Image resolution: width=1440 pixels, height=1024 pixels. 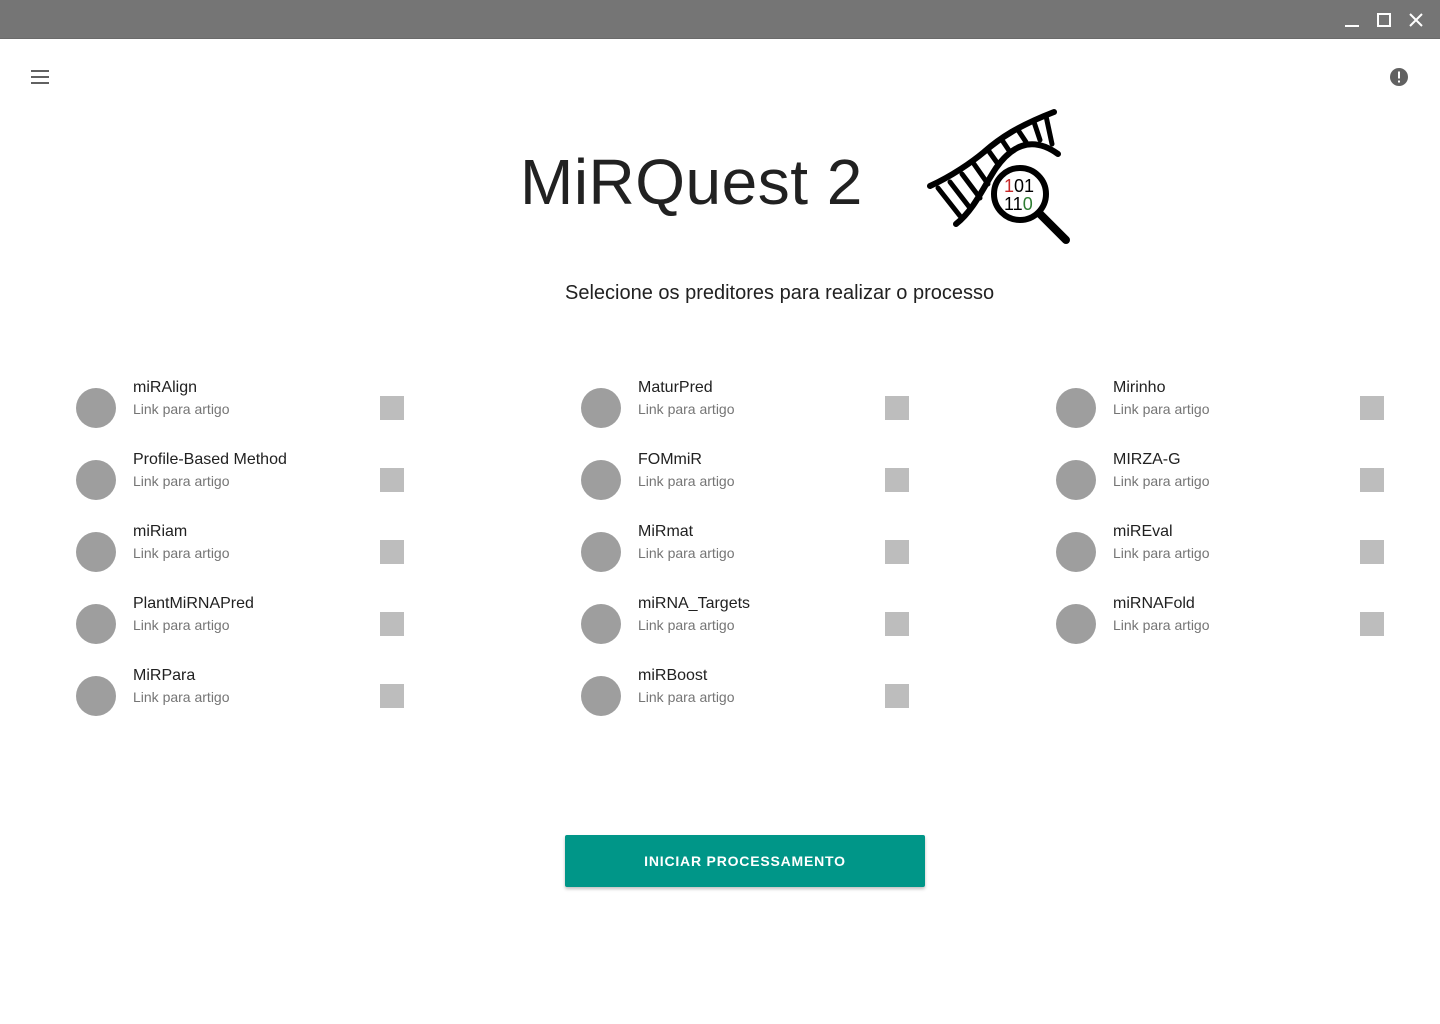 What do you see at coordinates (1147, 459) in the screenshot?
I see `predictor-name: MIRZA-G` at bounding box center [1147, 459].